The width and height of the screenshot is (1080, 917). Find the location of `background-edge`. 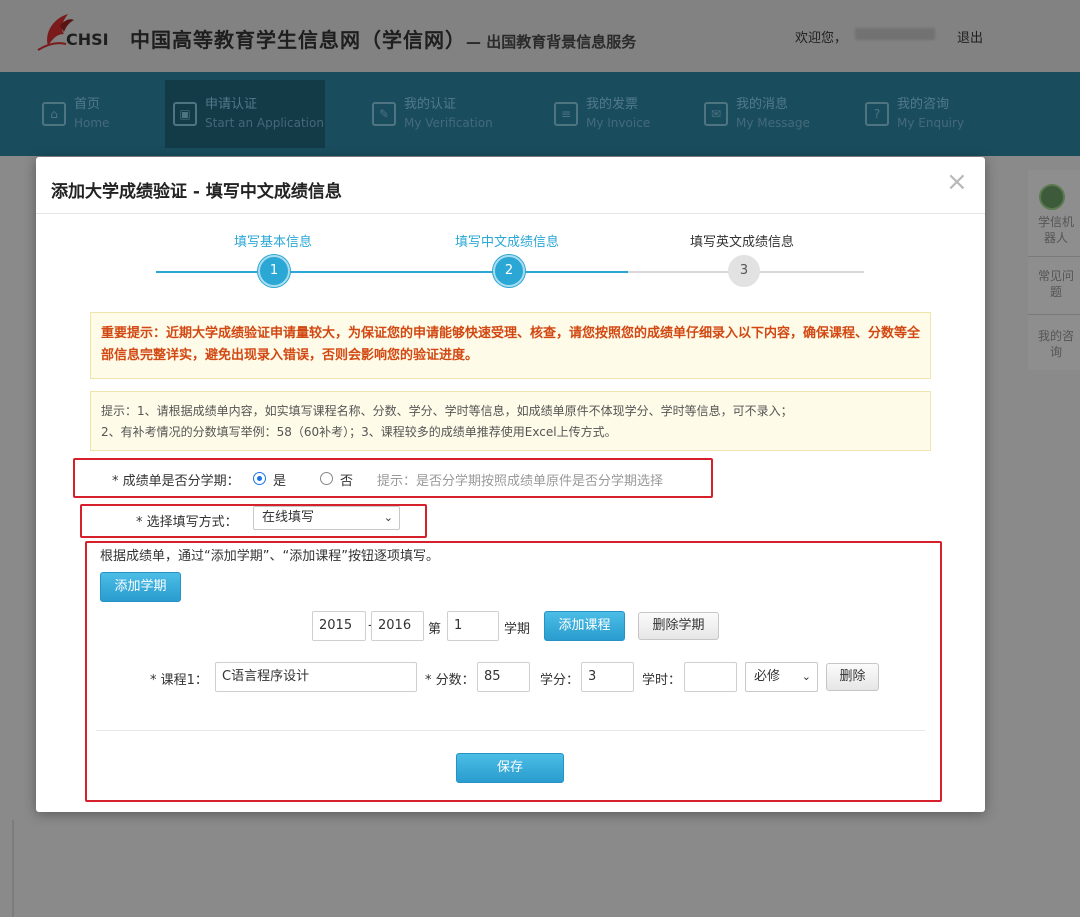

background-edge is located at coordinates (13, 868).